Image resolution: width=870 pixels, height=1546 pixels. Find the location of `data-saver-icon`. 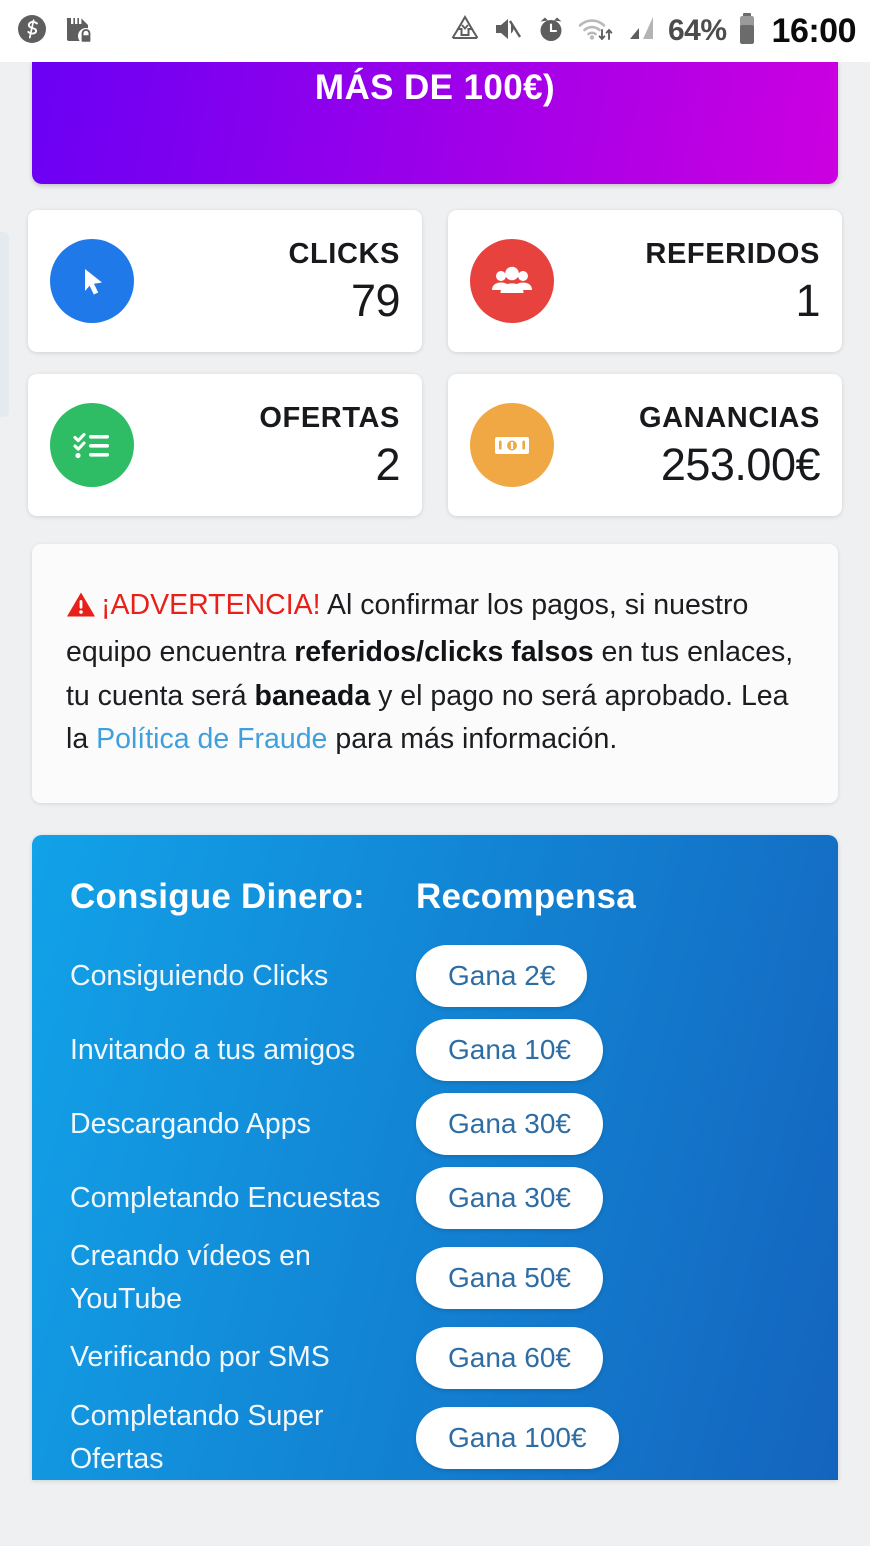

data-saver-icon is located at coordinates (465, 31).